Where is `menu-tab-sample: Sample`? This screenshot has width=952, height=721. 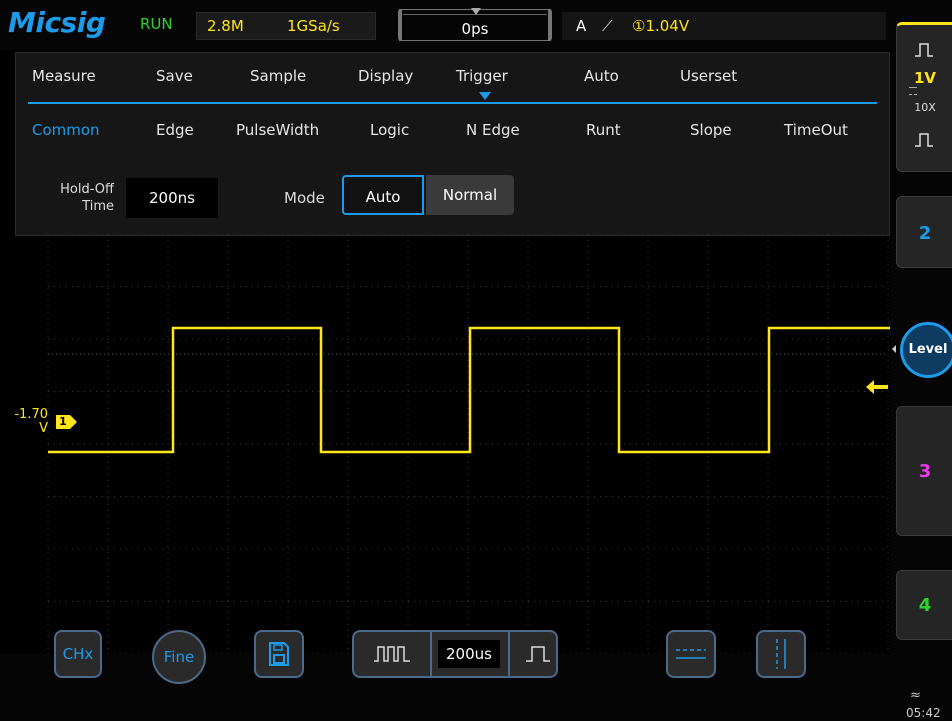 menu-tab-sample: Sample is located at coordinates (278, 76).